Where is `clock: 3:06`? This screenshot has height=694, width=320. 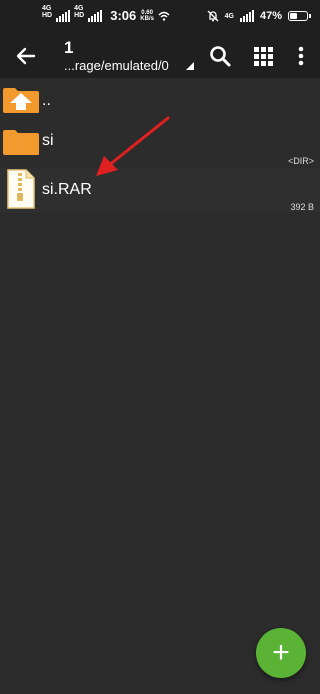 clock: 3:06 is located at coordinates (123, 15).